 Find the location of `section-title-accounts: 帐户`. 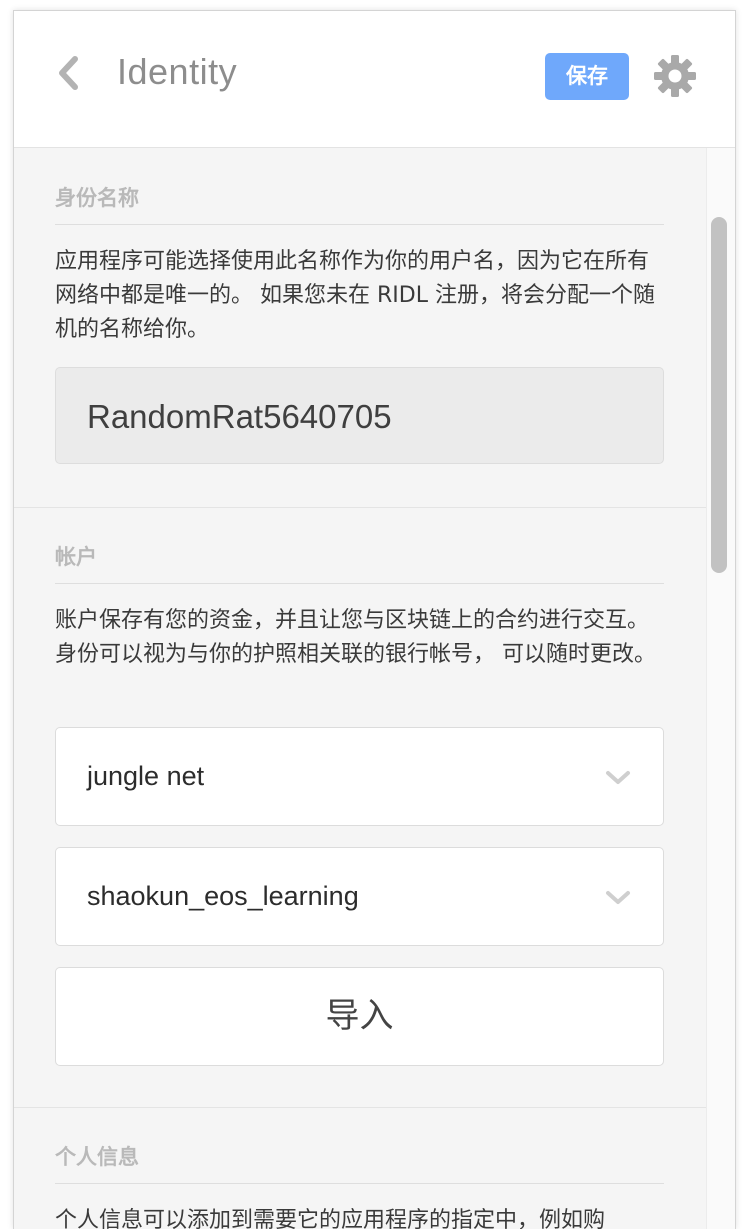

section-title-accounts: 帐户 is located at coordinates (359, 562).